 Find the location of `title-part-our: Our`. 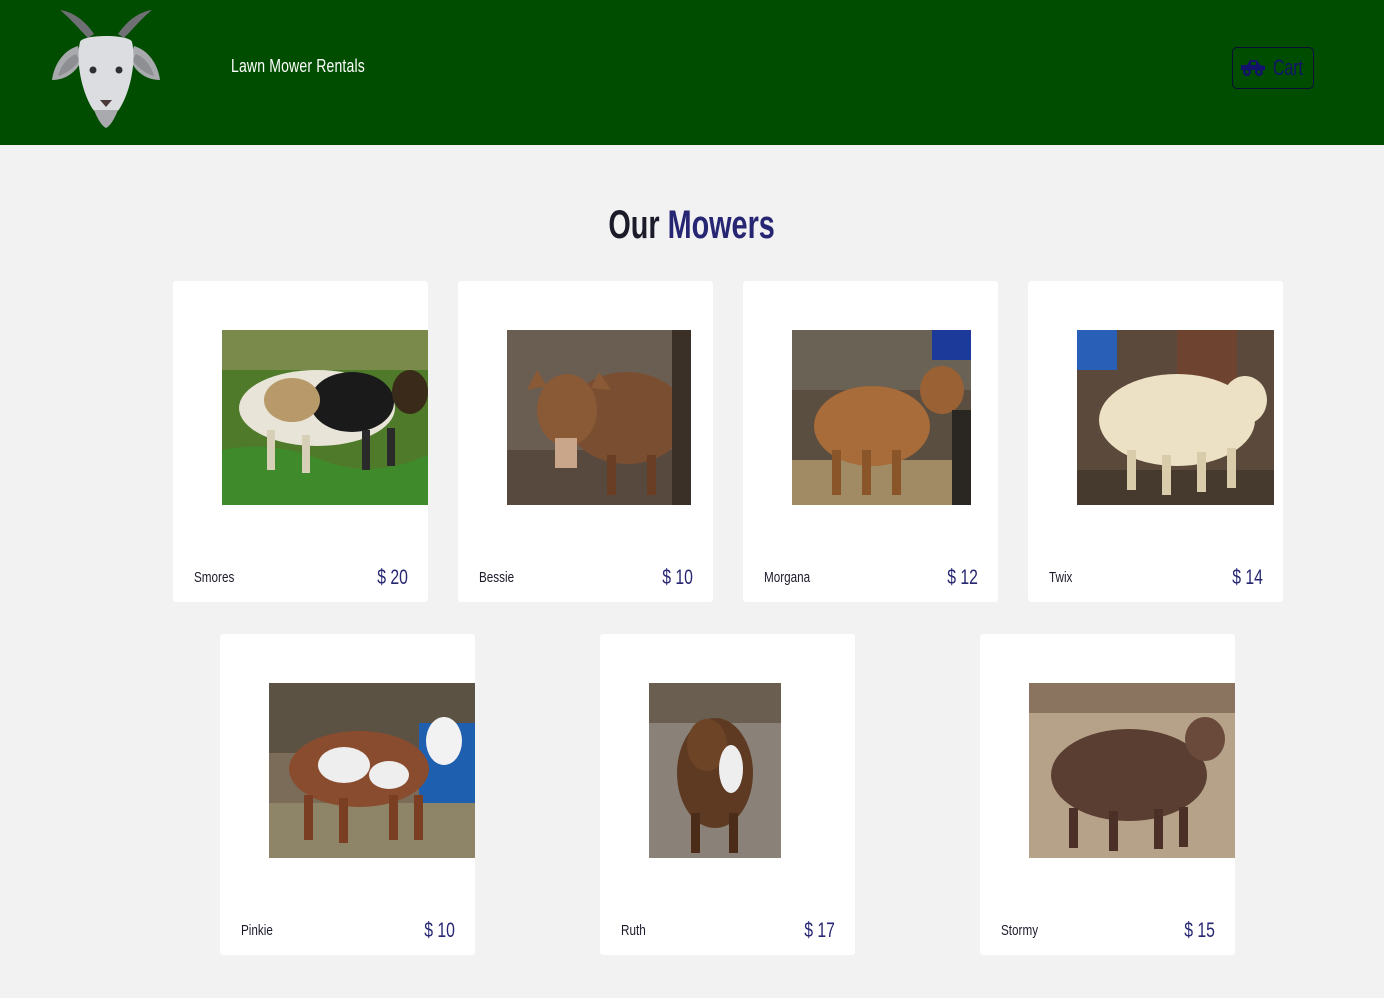

title-part-our: Our is located at coordinates (638, 225).